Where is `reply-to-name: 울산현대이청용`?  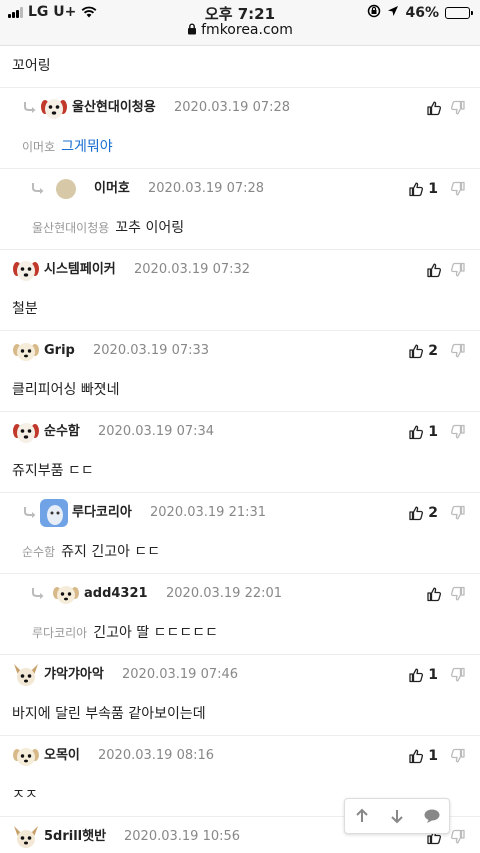 reply-to-name: 울산현대이청용 is located at coordinates (70, 228).